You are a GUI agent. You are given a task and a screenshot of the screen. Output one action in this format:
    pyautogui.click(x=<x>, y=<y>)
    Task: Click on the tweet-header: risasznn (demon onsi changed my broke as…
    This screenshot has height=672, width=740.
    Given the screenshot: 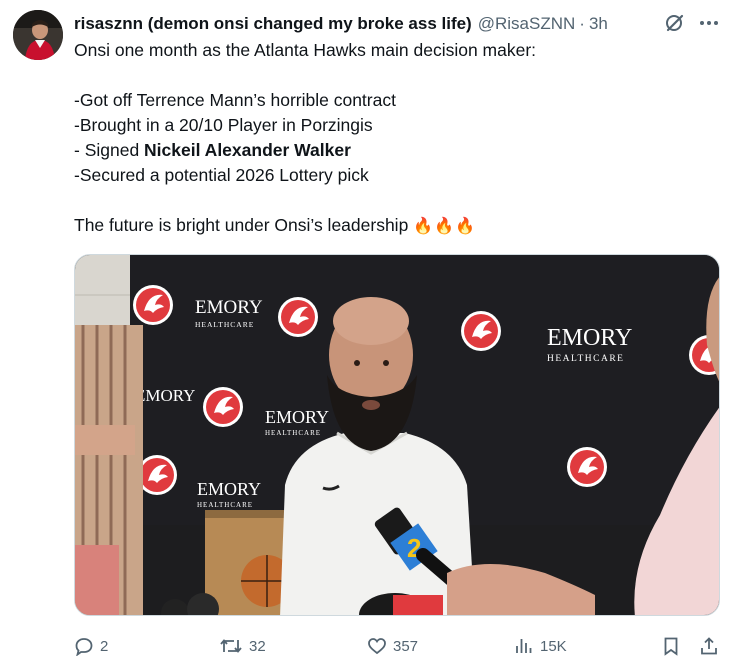 What is the action you would take?
    pyautogui.click(x=341, y=24)
    